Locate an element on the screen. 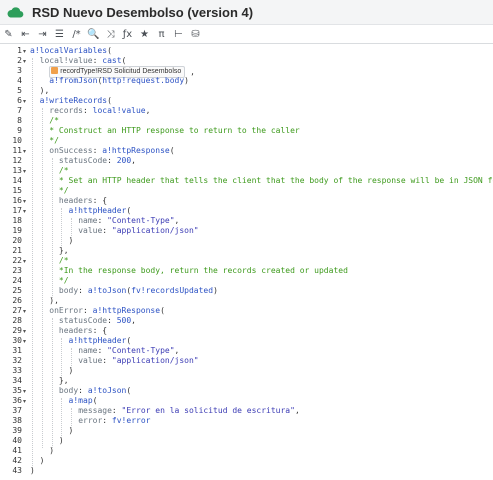  line-number: 23 is located at coordinates (17, 270).